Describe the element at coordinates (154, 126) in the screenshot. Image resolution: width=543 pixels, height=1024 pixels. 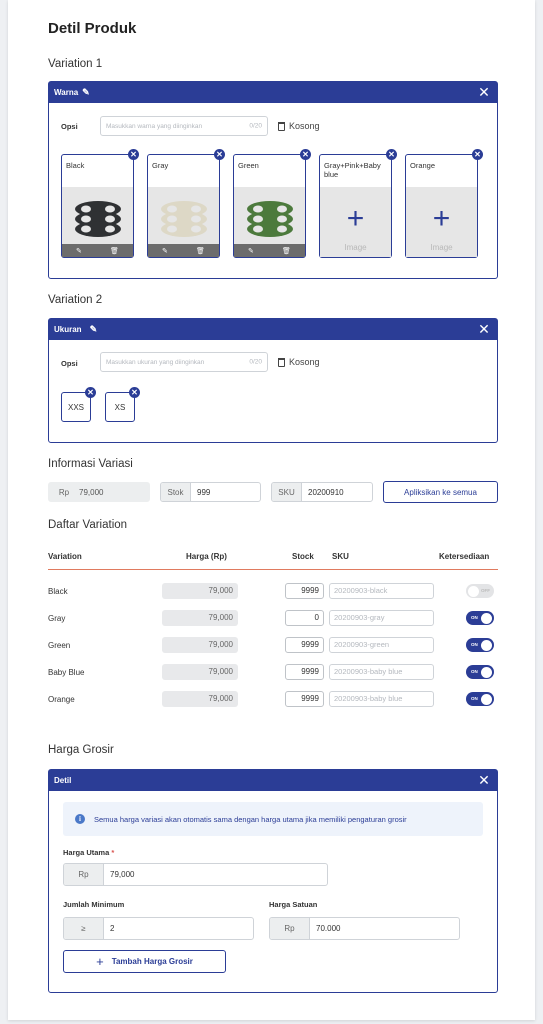
I see `input-placeholder: Masukkan warna yang diinginkan` at that location.